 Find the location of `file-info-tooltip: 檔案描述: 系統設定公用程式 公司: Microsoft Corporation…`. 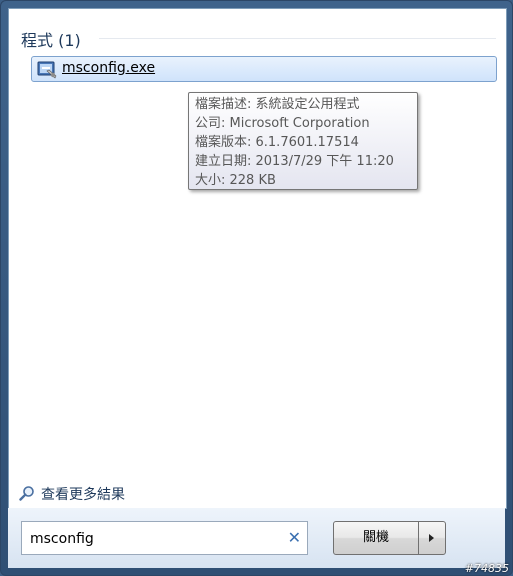

file-info-tooltip: 檔案描述: 系統設定公用程式 公司: Microsoft Corporation… is located at coordinates (303, 141).